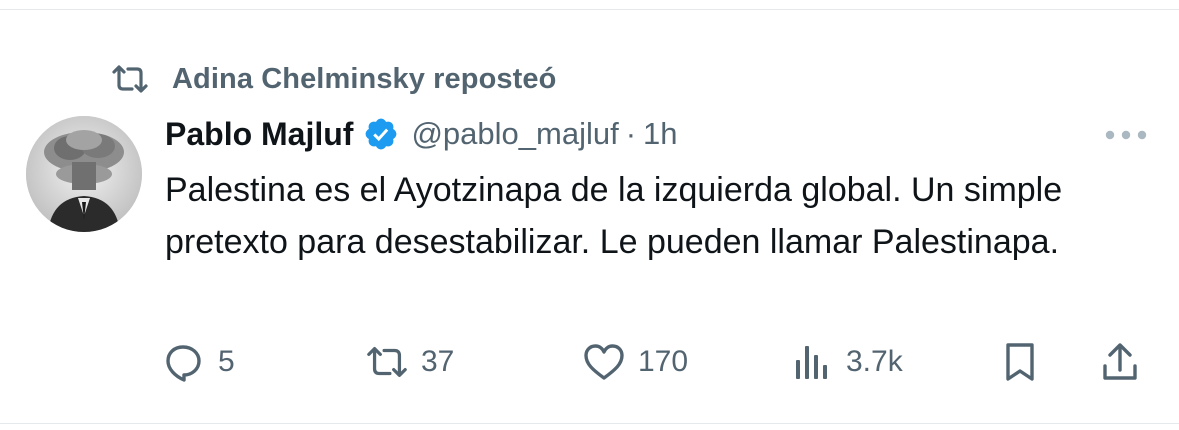 This screenshot has width=1179, height=430. I want to click on author-handle: @pablo_majluf, so click(514, 134).